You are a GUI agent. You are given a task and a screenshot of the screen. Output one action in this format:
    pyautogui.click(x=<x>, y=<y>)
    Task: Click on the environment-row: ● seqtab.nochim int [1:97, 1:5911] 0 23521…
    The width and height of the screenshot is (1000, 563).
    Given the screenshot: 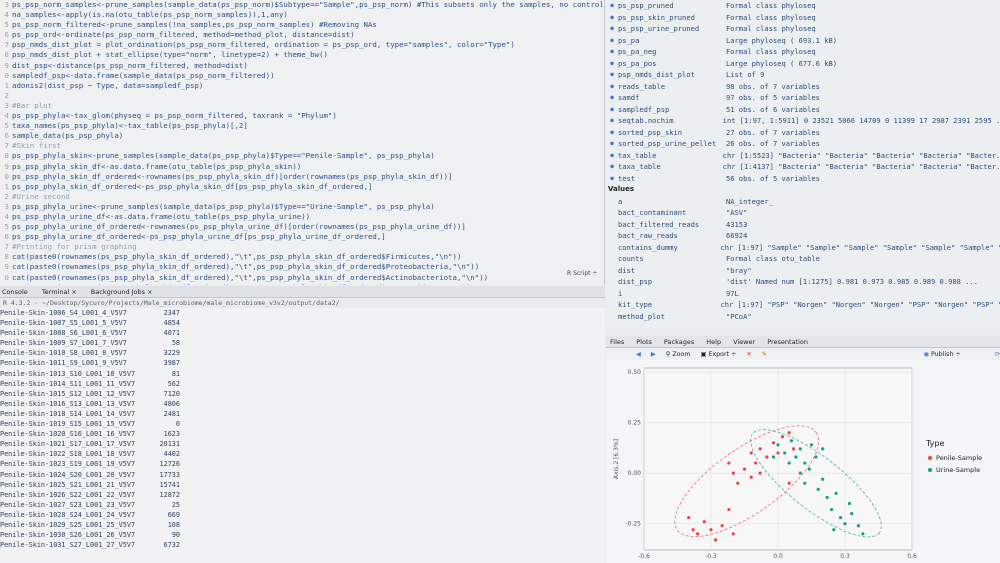 What is the action you would take?
    pyautogui.click(x=803, y=121)
    